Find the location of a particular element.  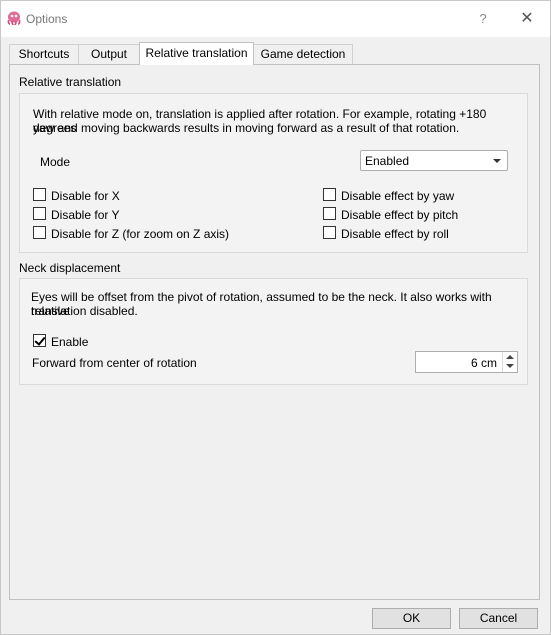

title-bar: Options ? ✕ is located at coordinates (275, 19).